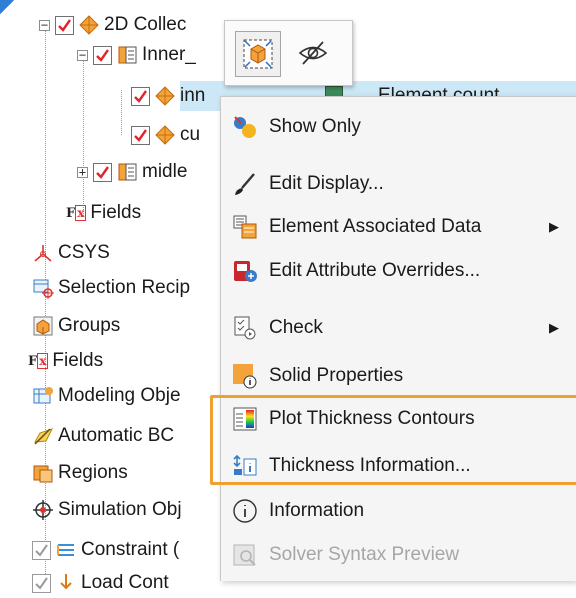 The image size is (576, 598). What do you see at coordinates (245, 376) in the screenshot?
I see `solid-properties-icon` at bounding box center [245, 376].